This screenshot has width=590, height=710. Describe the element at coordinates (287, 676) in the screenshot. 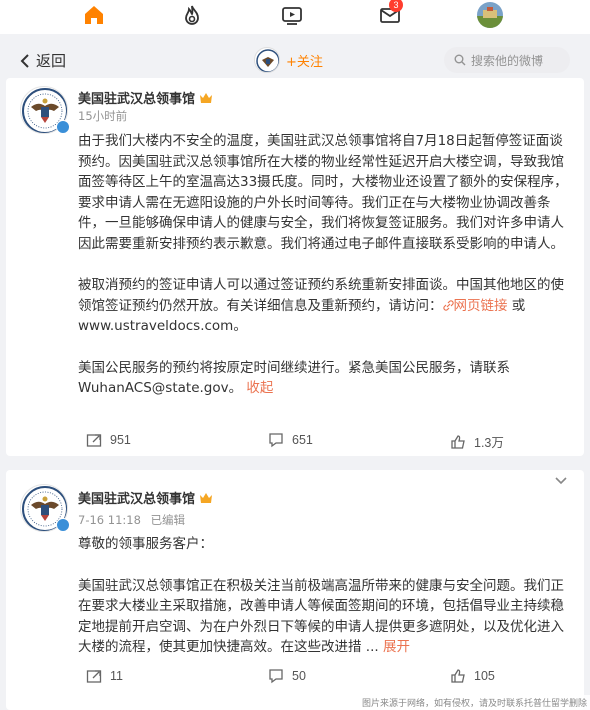

I see `comment-button: 50` at that location.